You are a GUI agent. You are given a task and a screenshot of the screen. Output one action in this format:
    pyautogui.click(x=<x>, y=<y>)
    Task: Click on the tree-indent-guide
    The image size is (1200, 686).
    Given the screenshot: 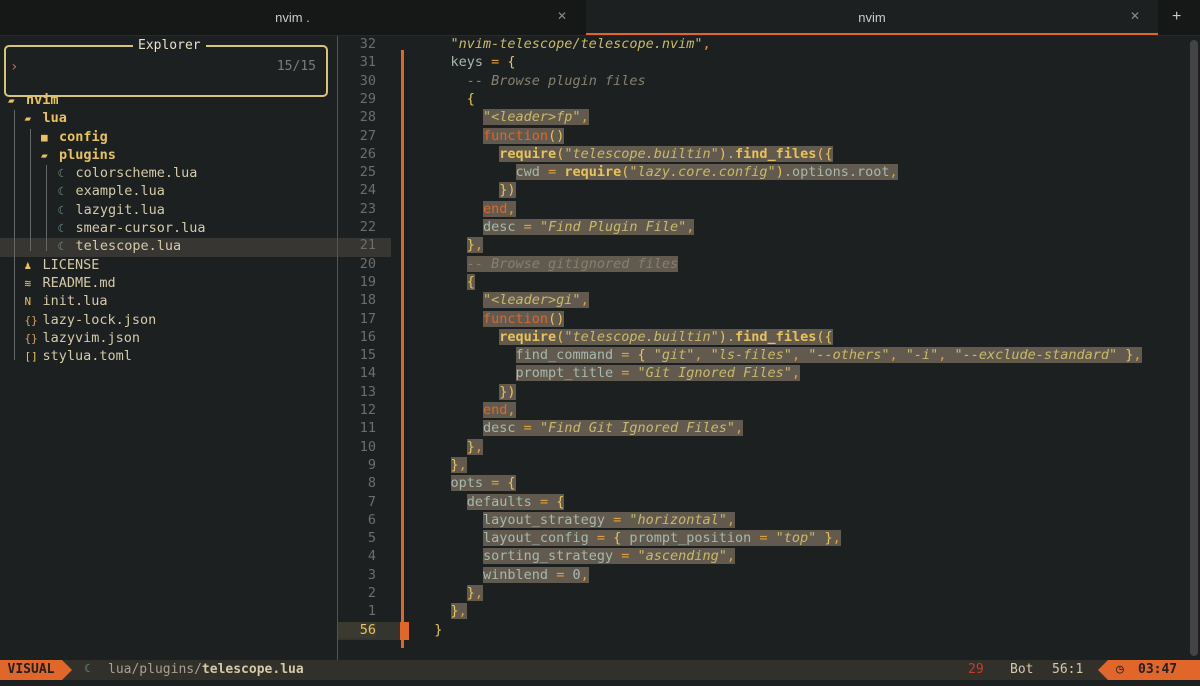 What is the action you would take?
    pyautogui.click(x=30, y=189)
    